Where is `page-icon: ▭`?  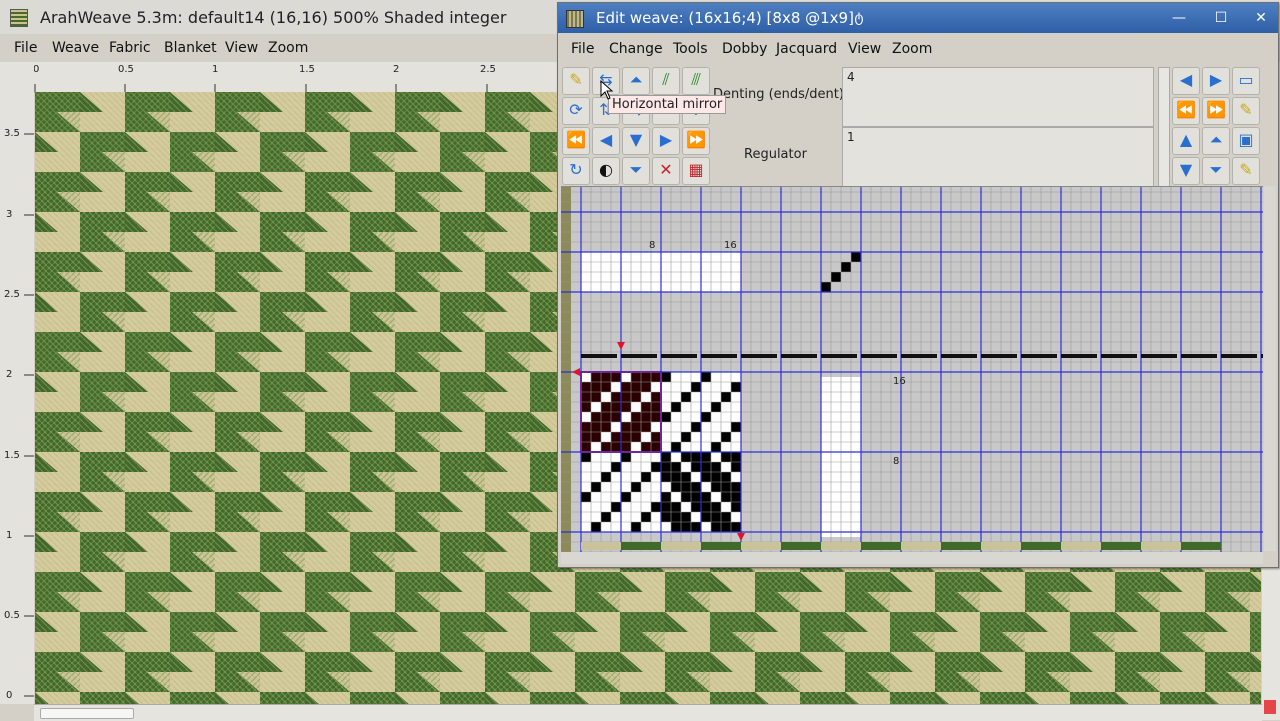
page-icon: ▭ is located at coordinates (1246, 79).